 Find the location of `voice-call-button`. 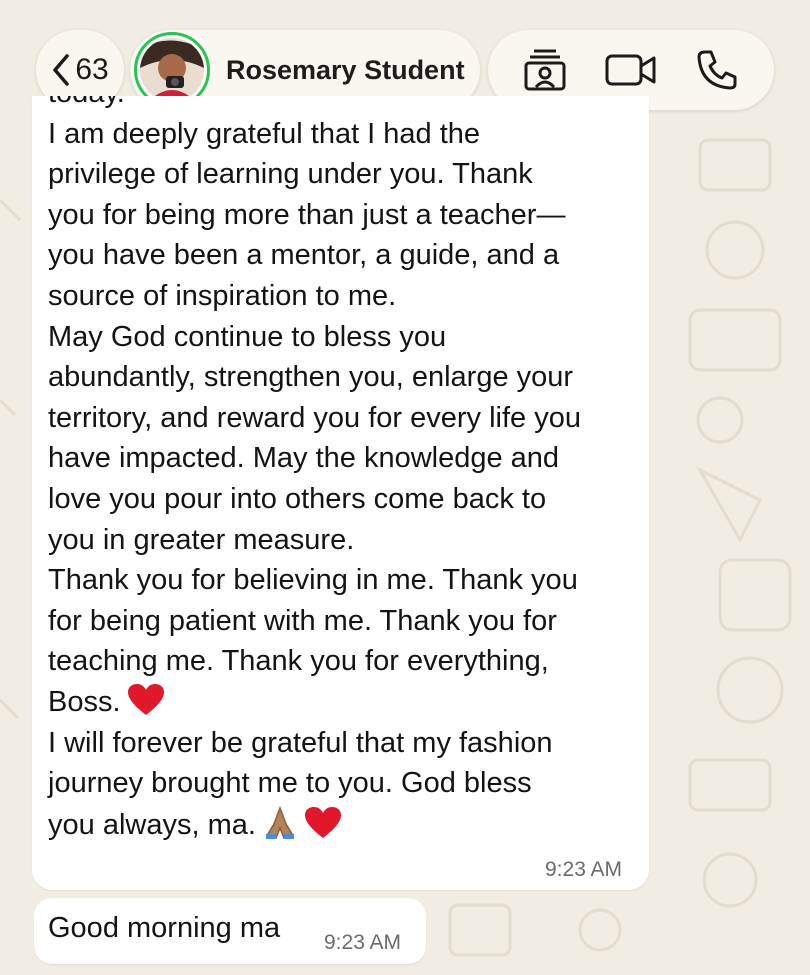

voice-call-button is located at coordinates (717, 70).